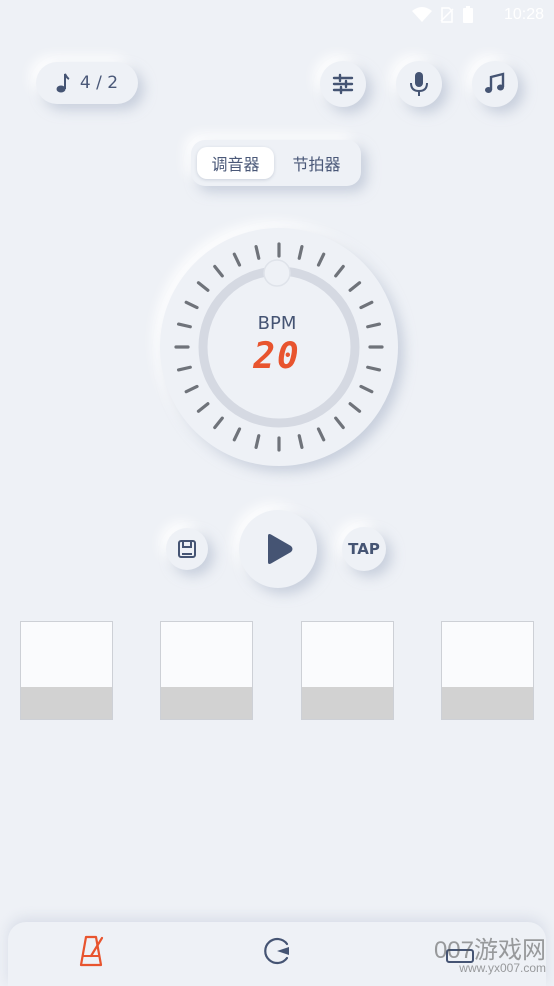 This screenshot has height=986, width=554. I want to click on no-sim-icon, so click(447, 15).